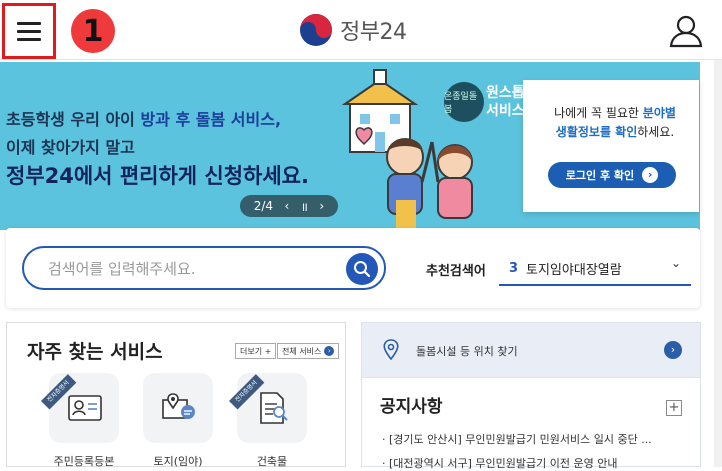  I want to click on location-pin-icon, so click(391, 350).